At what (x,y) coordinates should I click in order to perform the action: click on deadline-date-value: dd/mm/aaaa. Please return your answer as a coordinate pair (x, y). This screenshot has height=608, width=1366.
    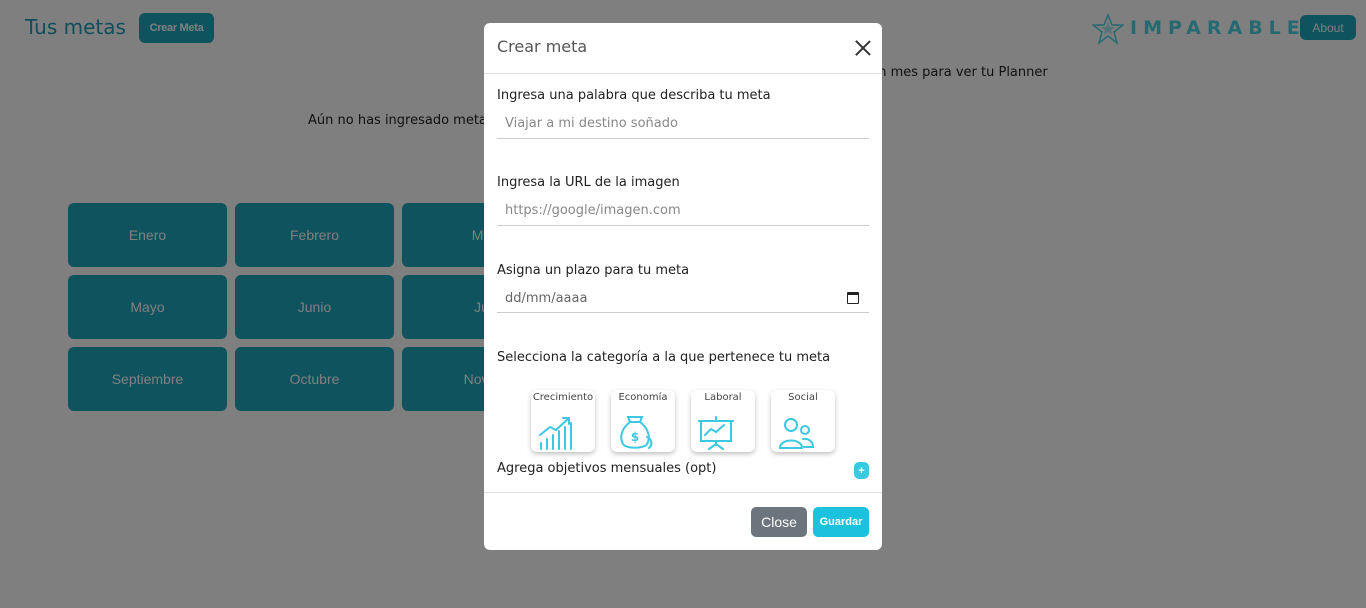
    Looking at the image, I should click on (546, 298).